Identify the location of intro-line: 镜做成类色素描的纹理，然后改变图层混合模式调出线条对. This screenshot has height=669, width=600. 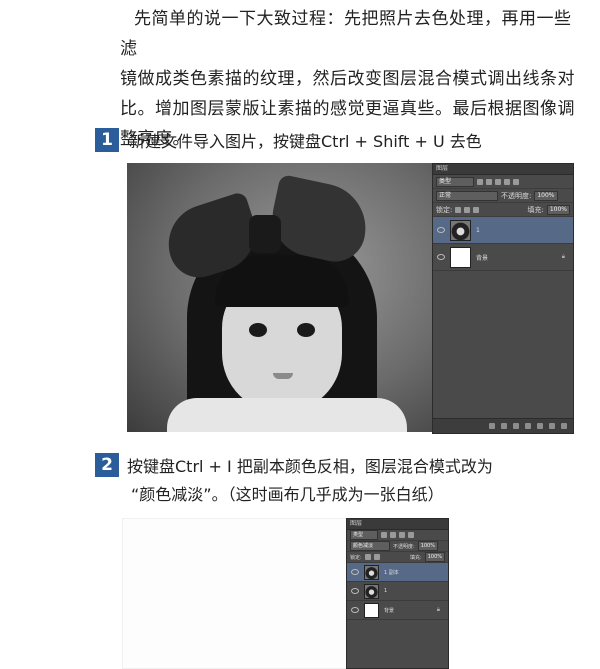
(347, 79).